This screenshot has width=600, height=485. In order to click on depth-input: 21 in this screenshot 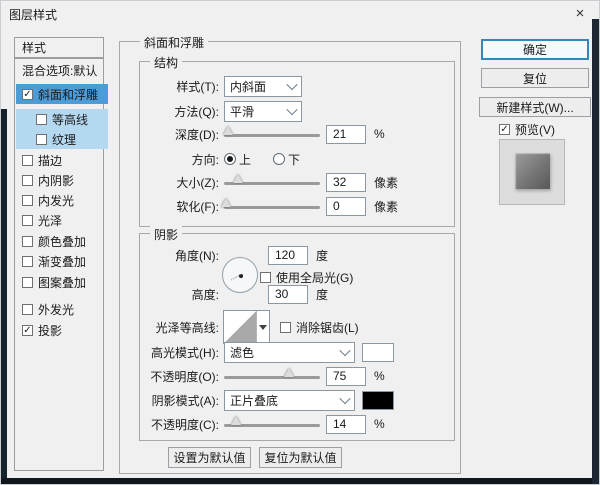, I will do `click(346, 134)`.